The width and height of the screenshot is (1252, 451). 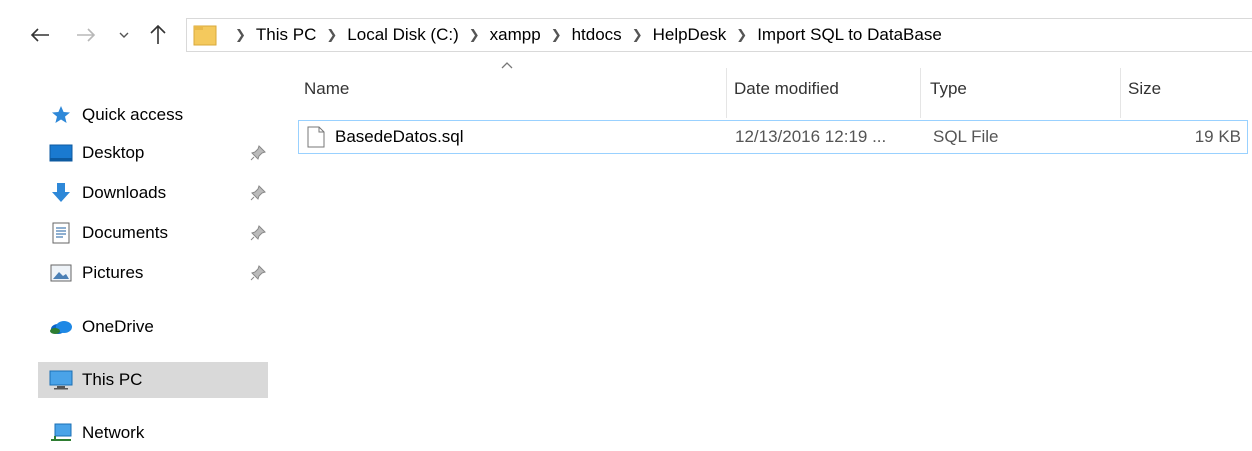 I want to click on sidebar-item-label: Desktop, so click(x=113, y=152).